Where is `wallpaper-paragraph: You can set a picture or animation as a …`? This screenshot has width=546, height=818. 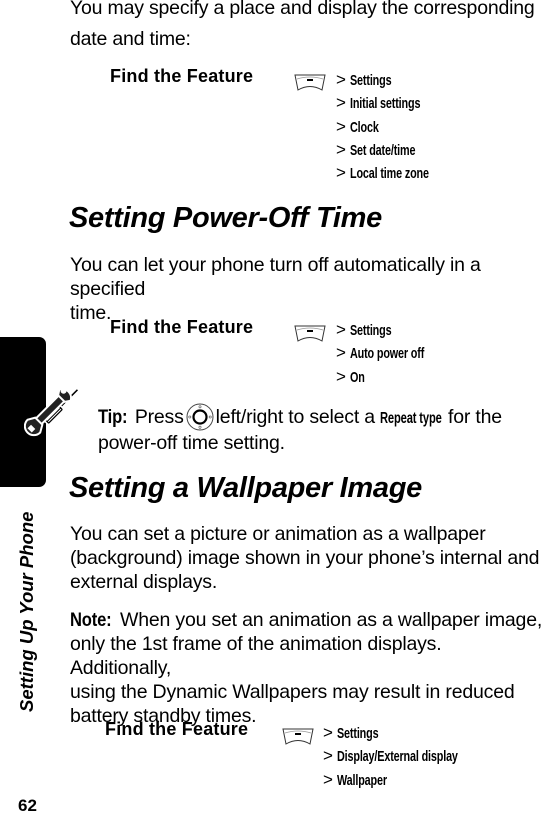
wallpaper-paragraph: You can set a picture or animation as a … is located at coordinates (308, 558).